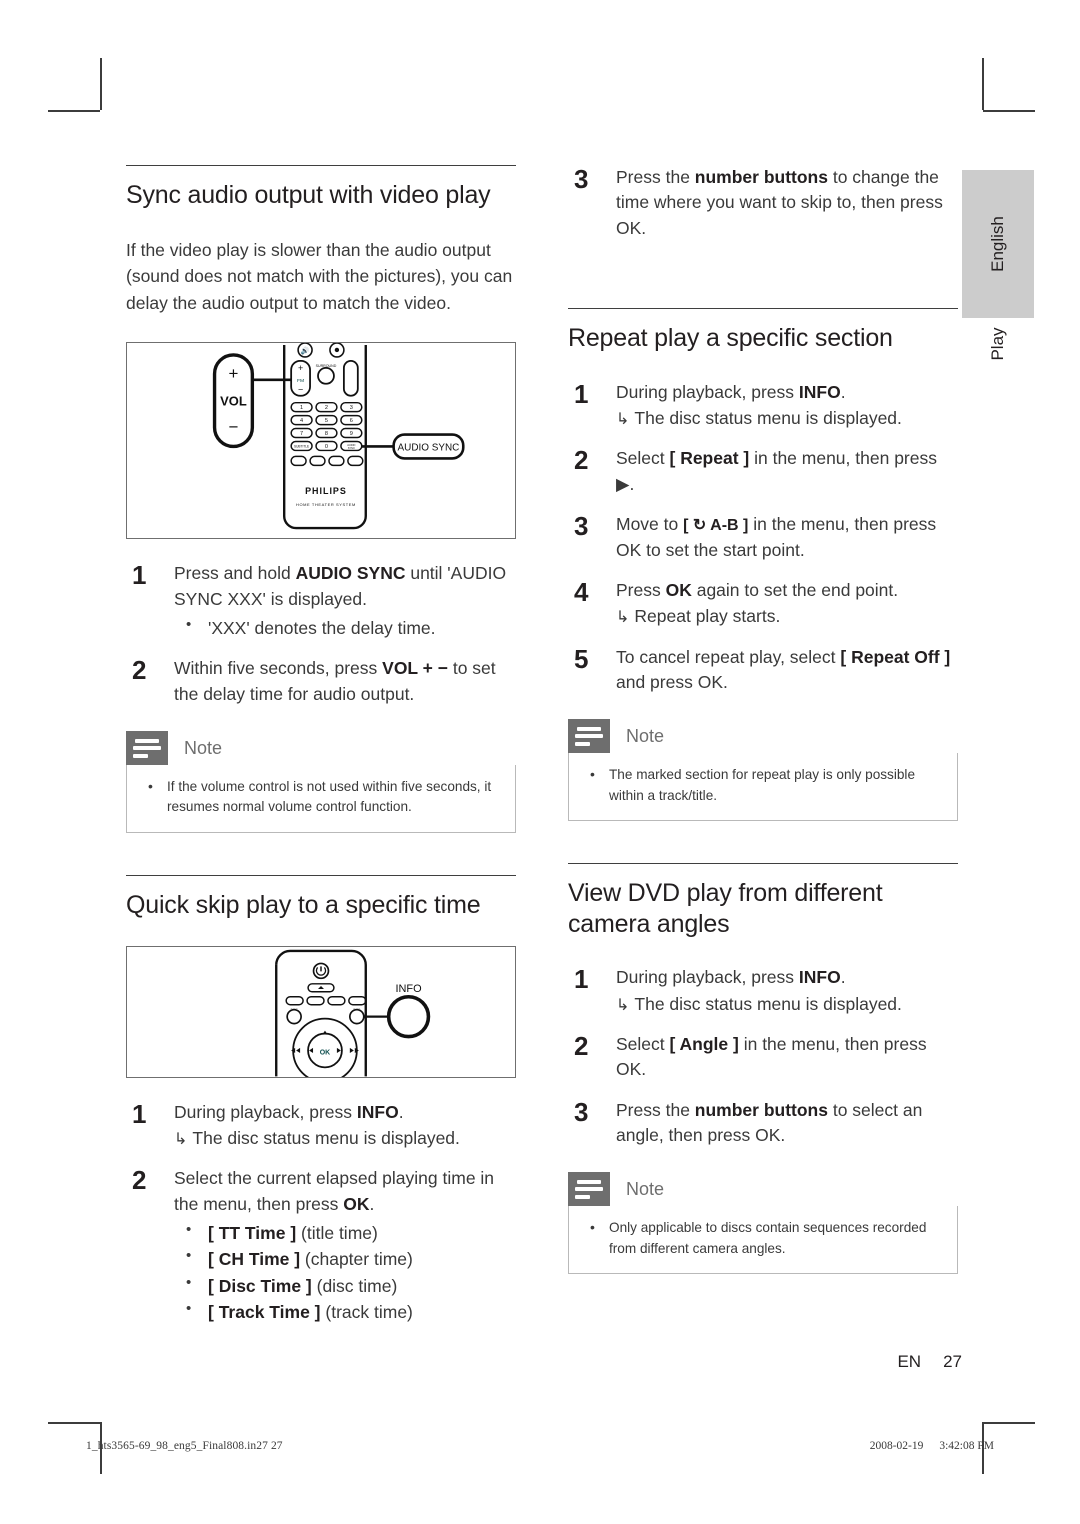 Image resolution: width=1080 pixels, height=1524 pixels. I want to click on step-result-text: Repeat play starts., so click(707, 616).